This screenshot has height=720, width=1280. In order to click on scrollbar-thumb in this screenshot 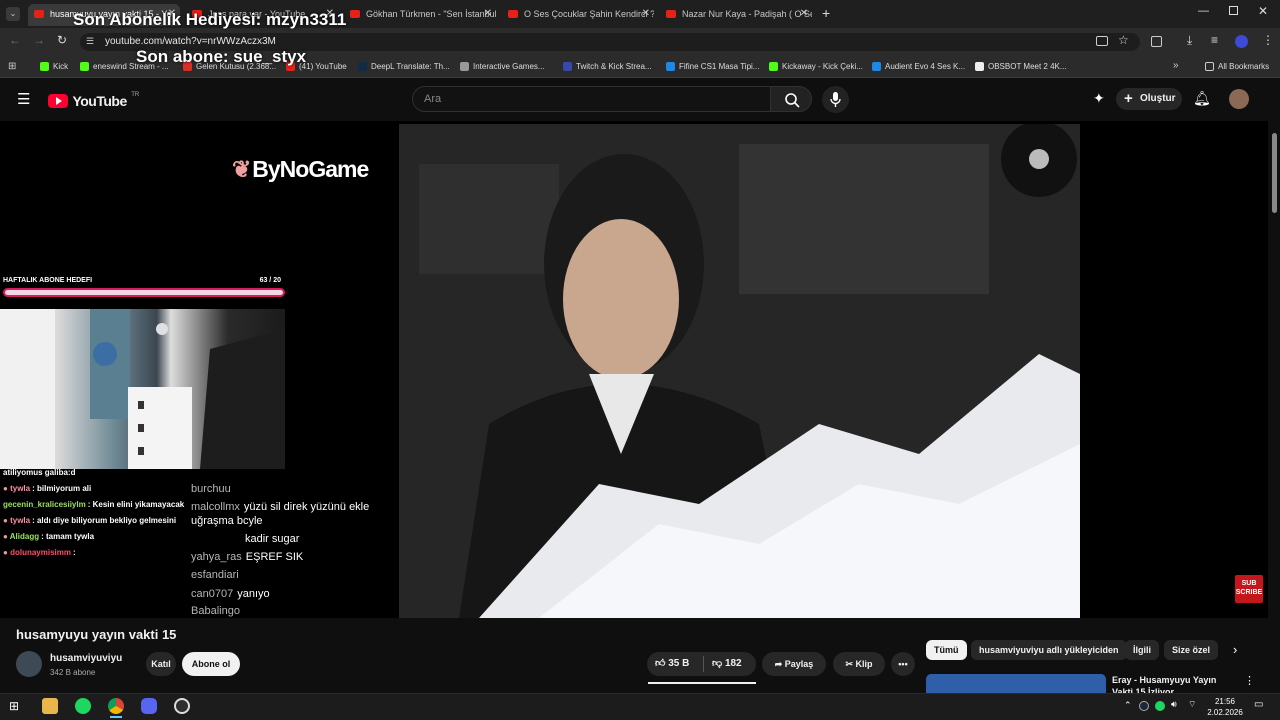, I will do `click(1274, 173)`.